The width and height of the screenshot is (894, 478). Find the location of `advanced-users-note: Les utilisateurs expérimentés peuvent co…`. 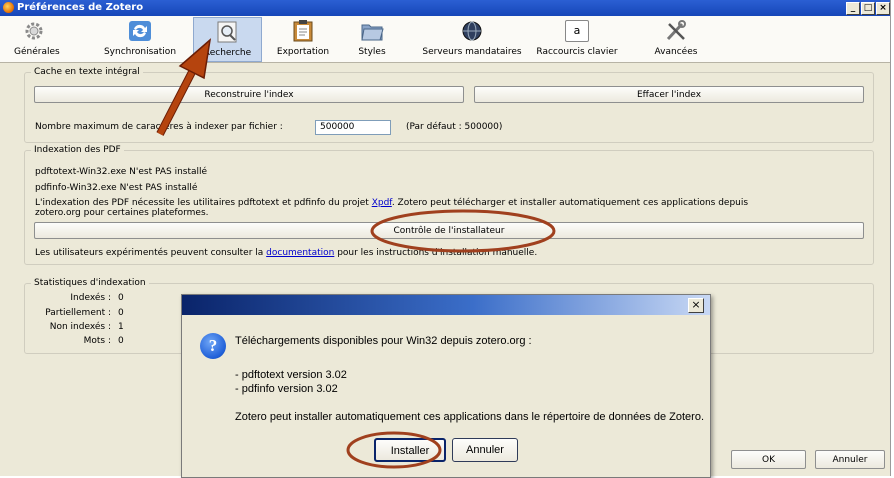

advanced-users-note: Les utilisateurs expérimentés peuvent co… is located at coordinates (286, 253).